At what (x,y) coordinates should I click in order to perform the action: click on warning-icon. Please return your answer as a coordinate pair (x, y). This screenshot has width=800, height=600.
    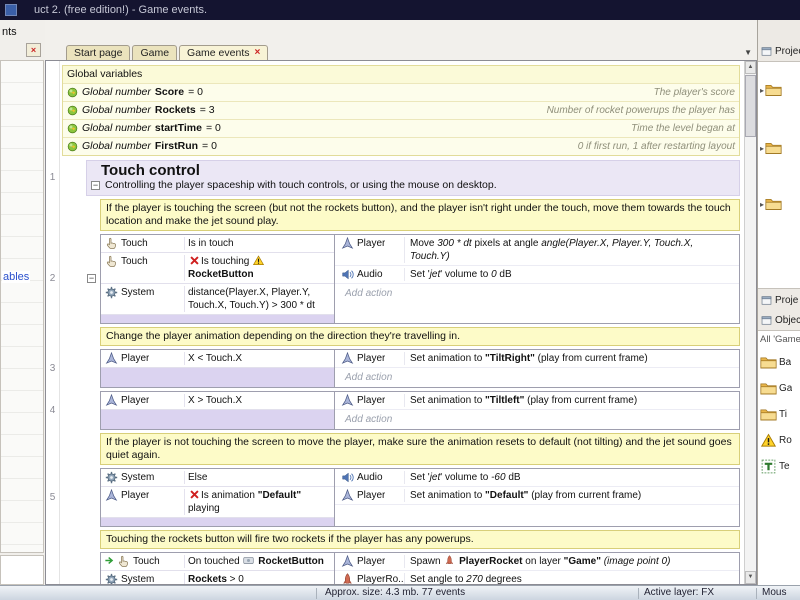
    Looking at the image, I should click on (259, 260).